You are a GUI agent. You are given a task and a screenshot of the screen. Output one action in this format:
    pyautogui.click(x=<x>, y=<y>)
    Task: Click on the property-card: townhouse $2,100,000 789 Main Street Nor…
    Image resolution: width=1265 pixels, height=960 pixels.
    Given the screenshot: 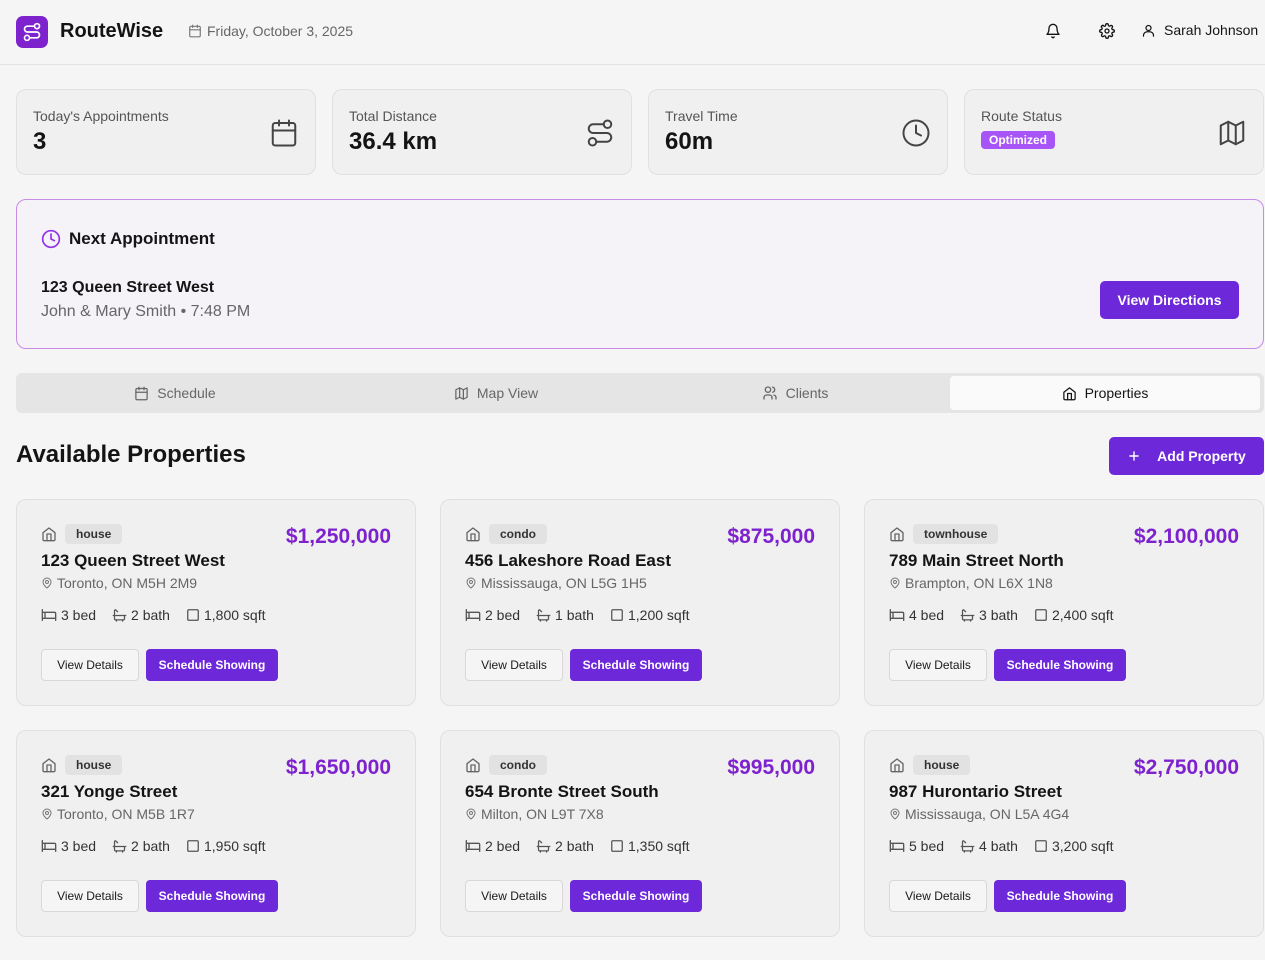 What is the action you would take?
    pyautogui.click(x=1064, y=602)
    